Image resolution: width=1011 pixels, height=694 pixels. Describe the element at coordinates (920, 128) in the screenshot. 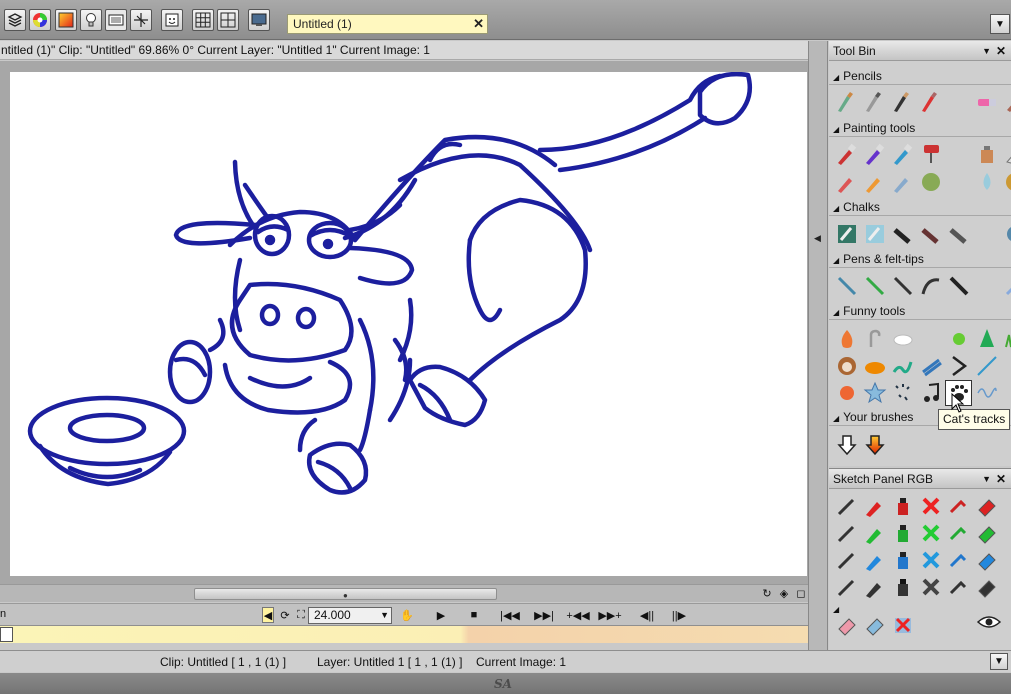

I see `category-painting-tools: ◢ Painting tools` at that location.